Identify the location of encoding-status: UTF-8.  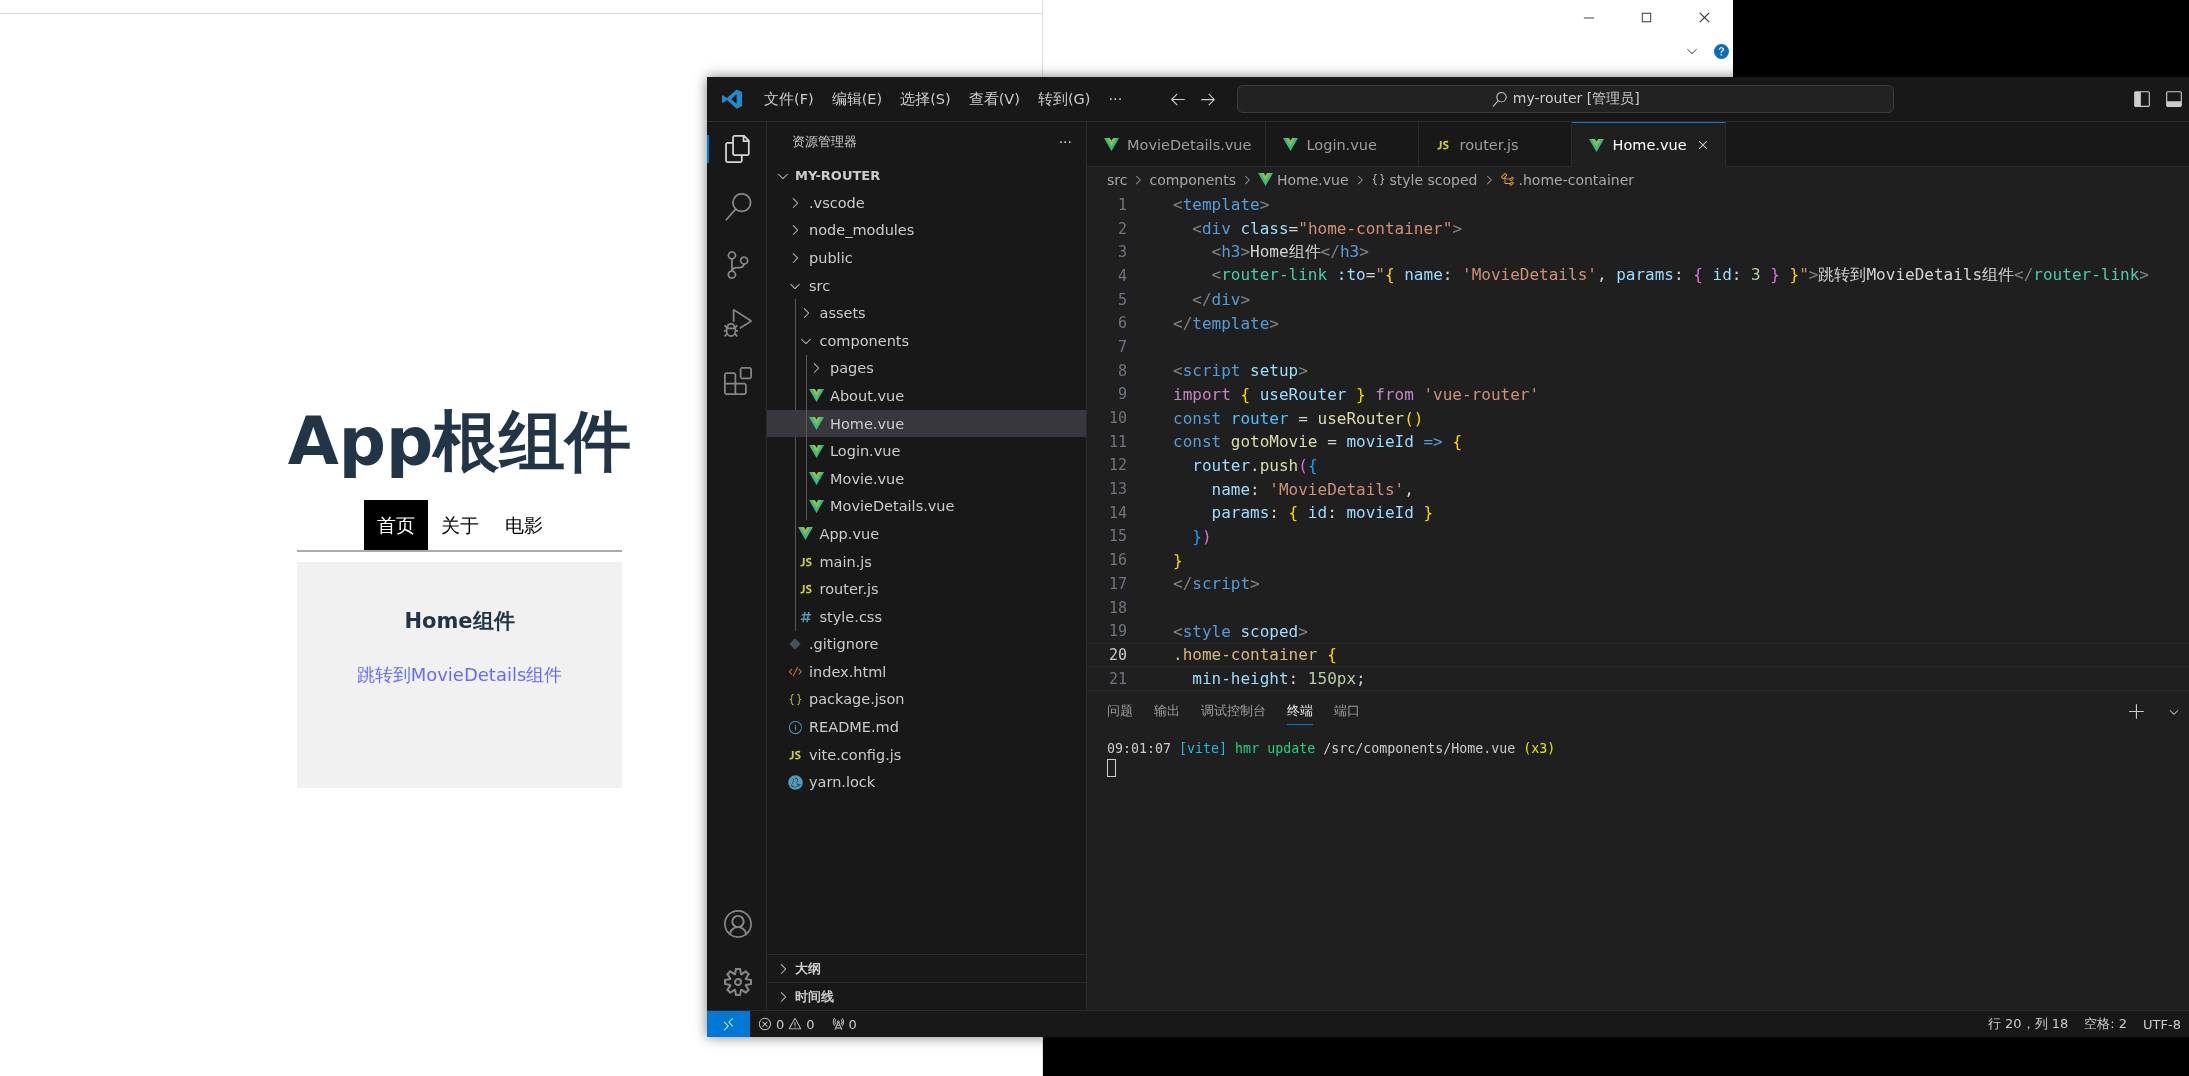
(2162, 1024).